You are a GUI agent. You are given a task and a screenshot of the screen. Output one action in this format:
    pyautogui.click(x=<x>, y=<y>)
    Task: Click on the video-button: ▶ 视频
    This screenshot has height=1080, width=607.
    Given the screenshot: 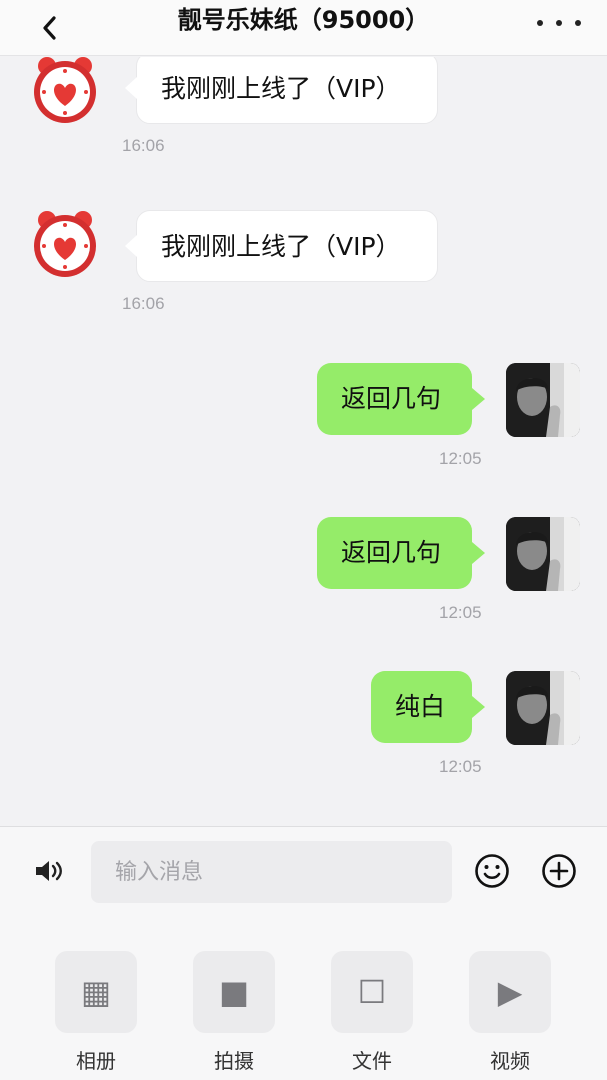 What is the action you would take?
    pyautogui.click(x=510, y=1012)
    